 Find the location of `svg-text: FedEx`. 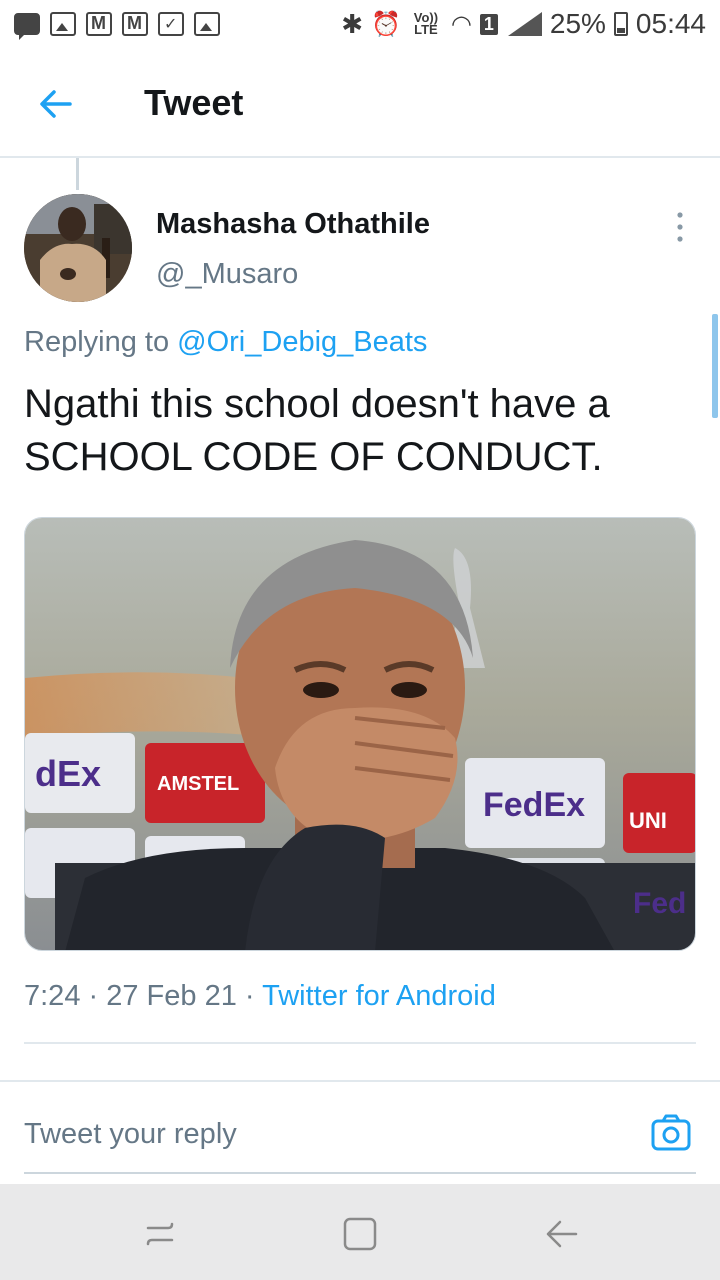

svg-text: FedEx is located at coordinates (534, 805).